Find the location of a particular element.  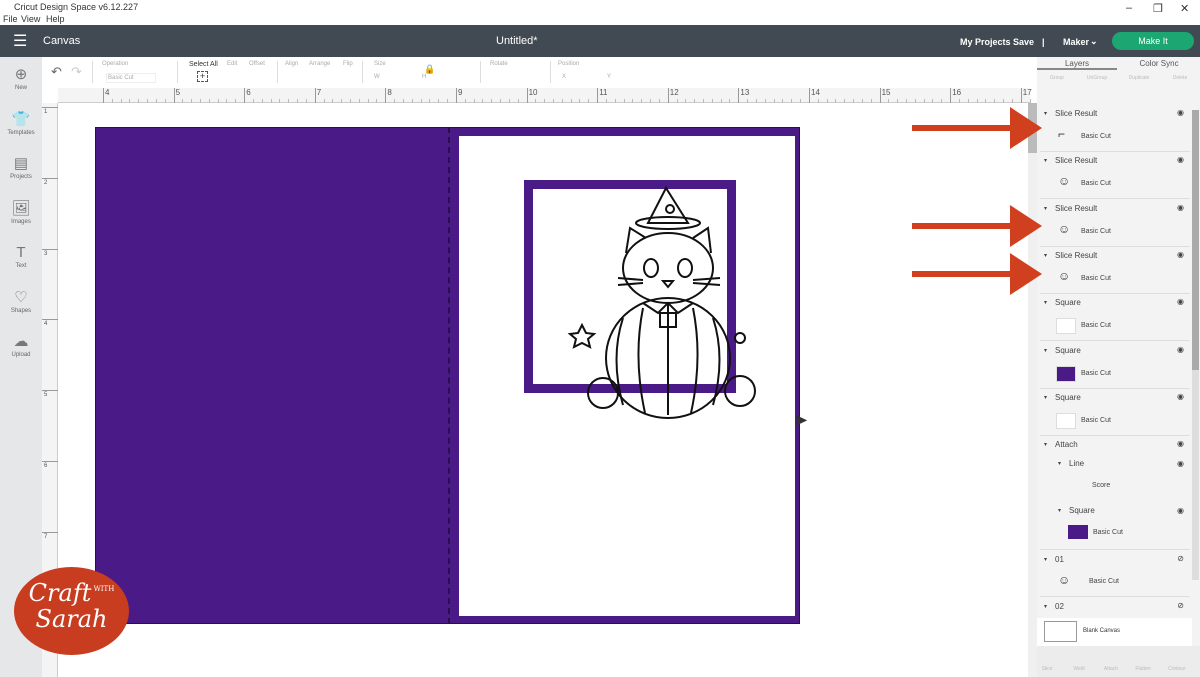

tab-layers: Layers is located at coordinates (1077, 64).